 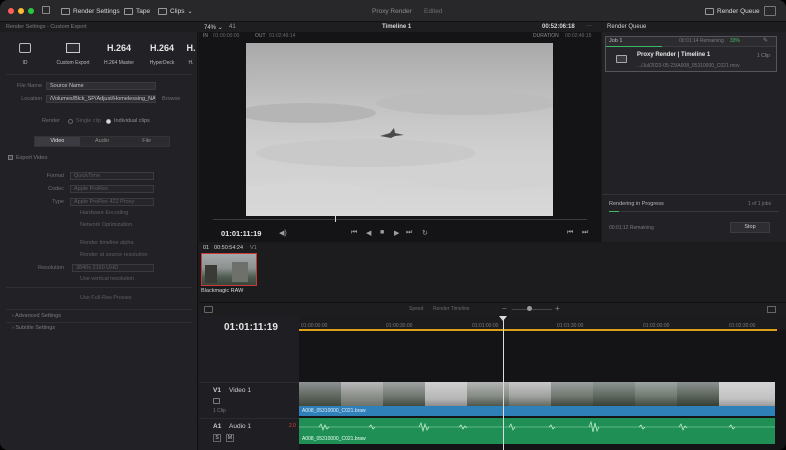 I want to click on clips-button: Clips ⌄, so click(x=175, y=11).